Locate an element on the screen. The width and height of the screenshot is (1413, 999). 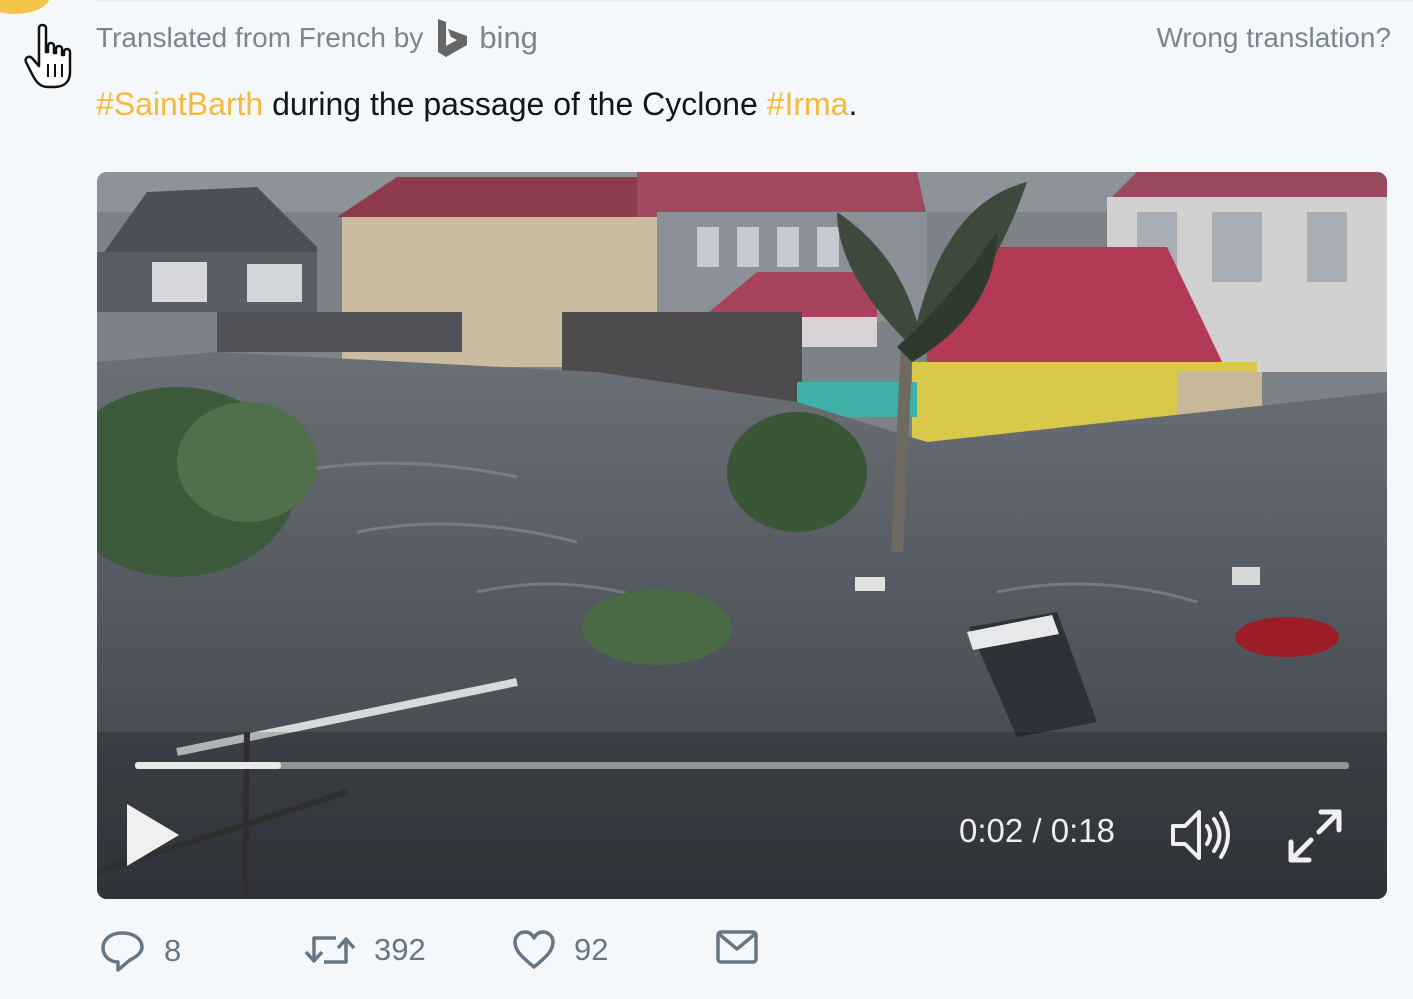
envelope-icon is located at coordinates (737, 947).